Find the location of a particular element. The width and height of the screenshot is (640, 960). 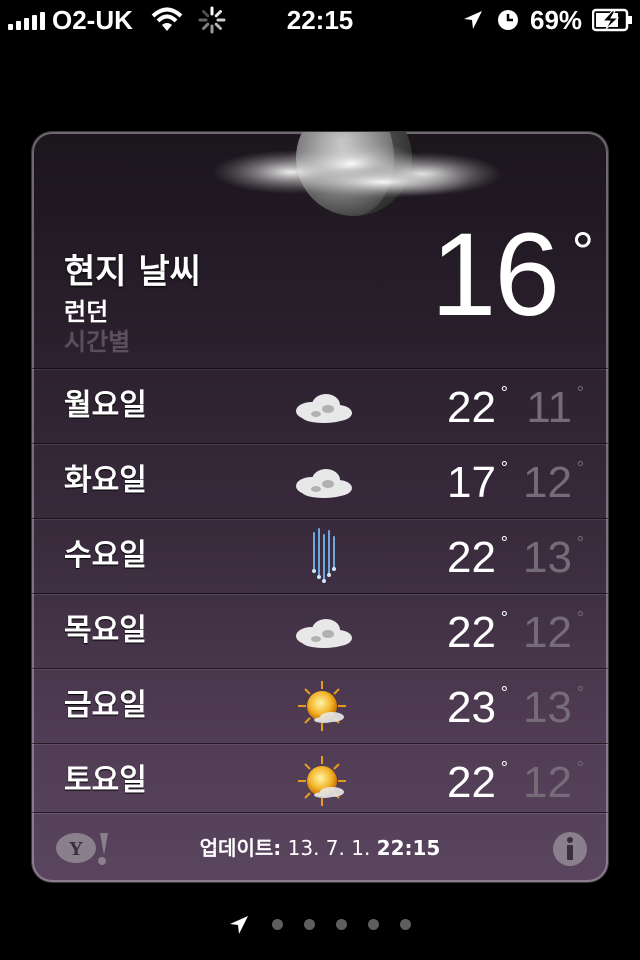

forecast-day: 토요일 is located at coordinates (105, 780).